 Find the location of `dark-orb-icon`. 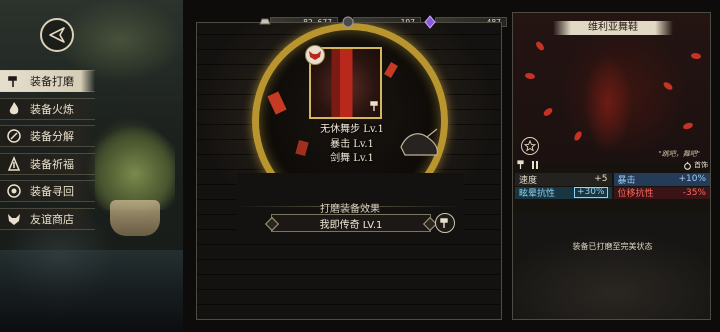

dark-orb-icon is located at coordinates (348, 22).